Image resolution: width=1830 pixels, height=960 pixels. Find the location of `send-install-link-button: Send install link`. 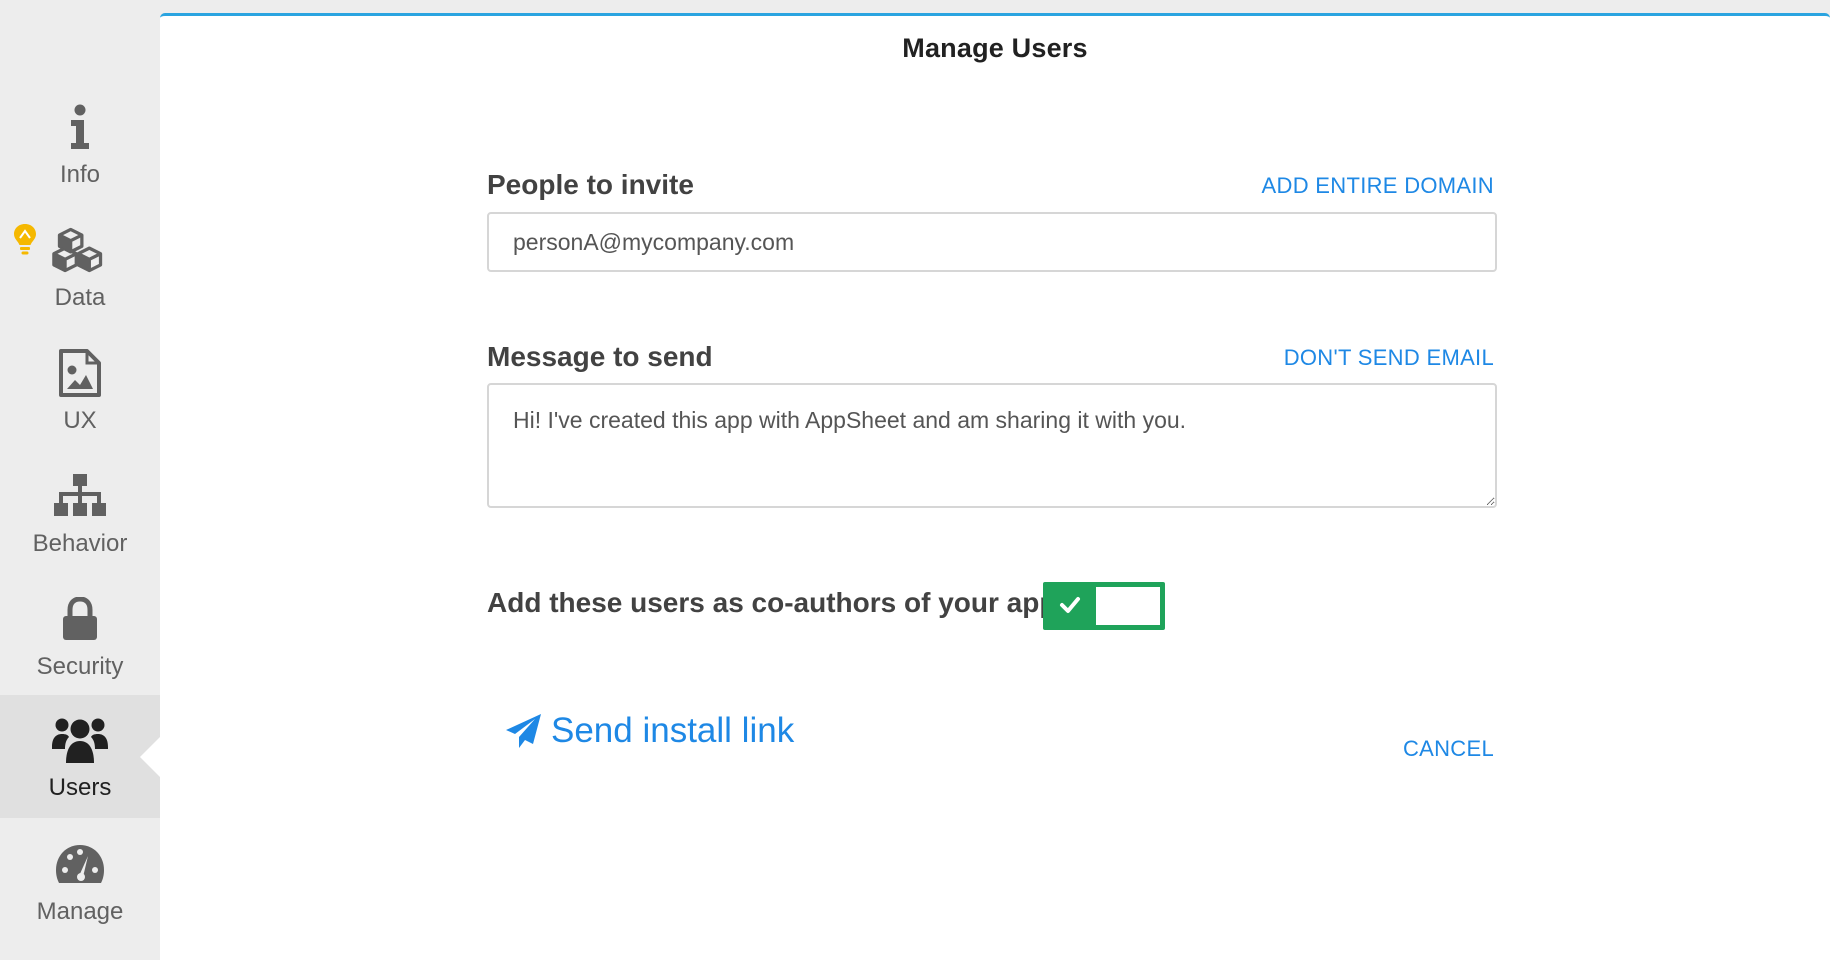

send-install-link-button: Send install link is located at coordinates (649, 731).